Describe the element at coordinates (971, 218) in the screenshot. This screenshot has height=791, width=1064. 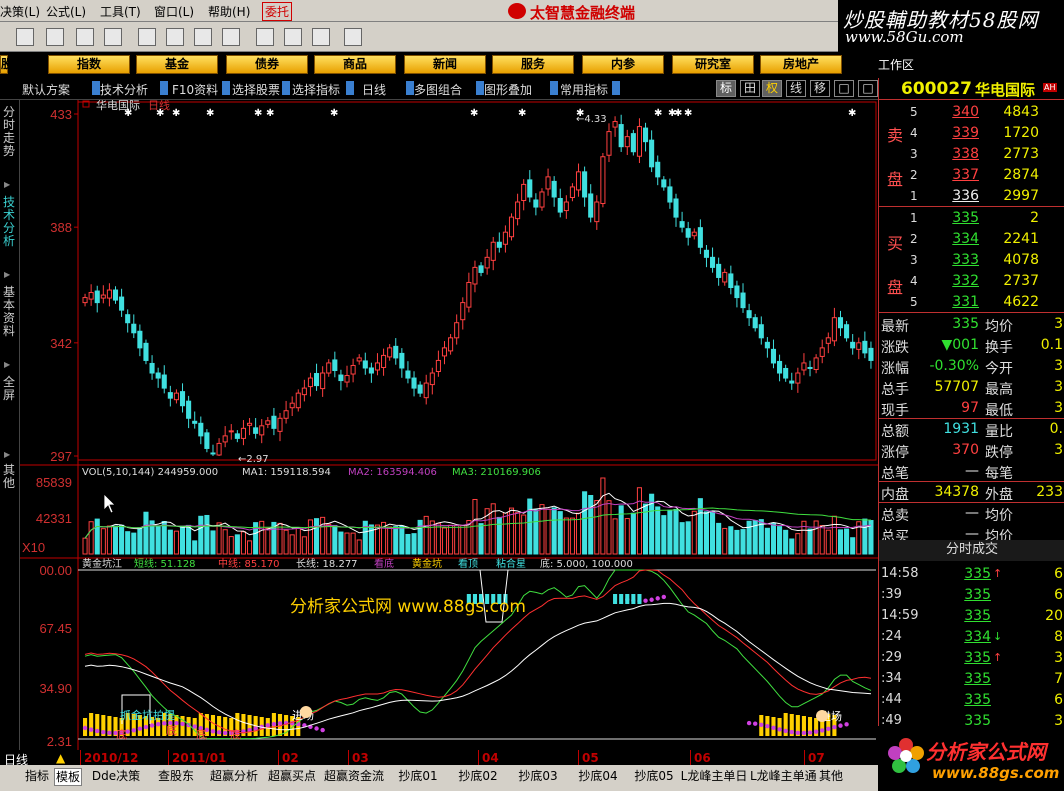
I see `buy-row: 1 335 2` at that location.